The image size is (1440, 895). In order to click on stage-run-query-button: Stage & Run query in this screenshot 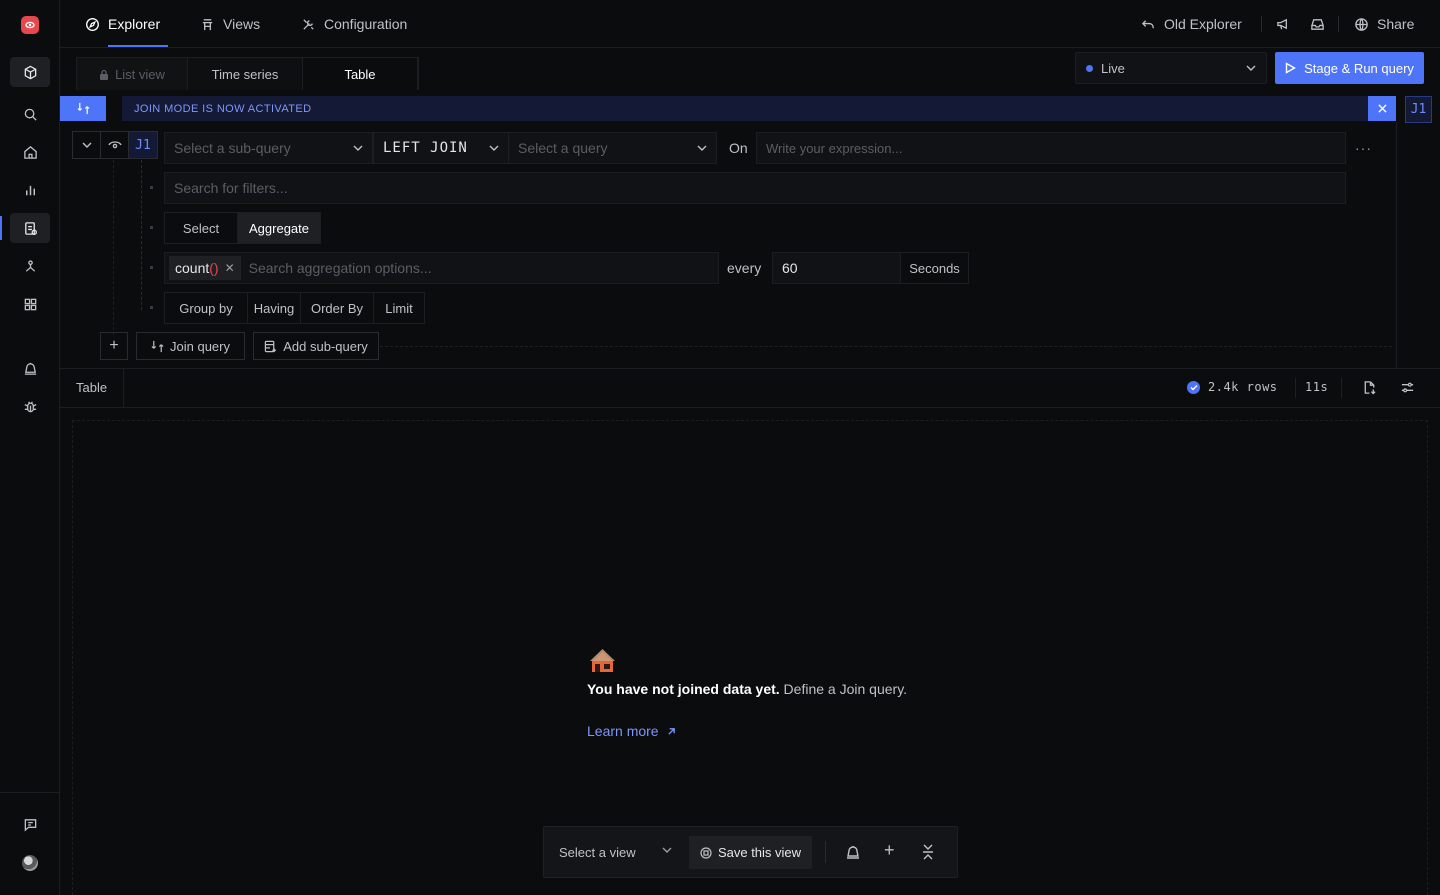, I will do `click(1349, 68)`.